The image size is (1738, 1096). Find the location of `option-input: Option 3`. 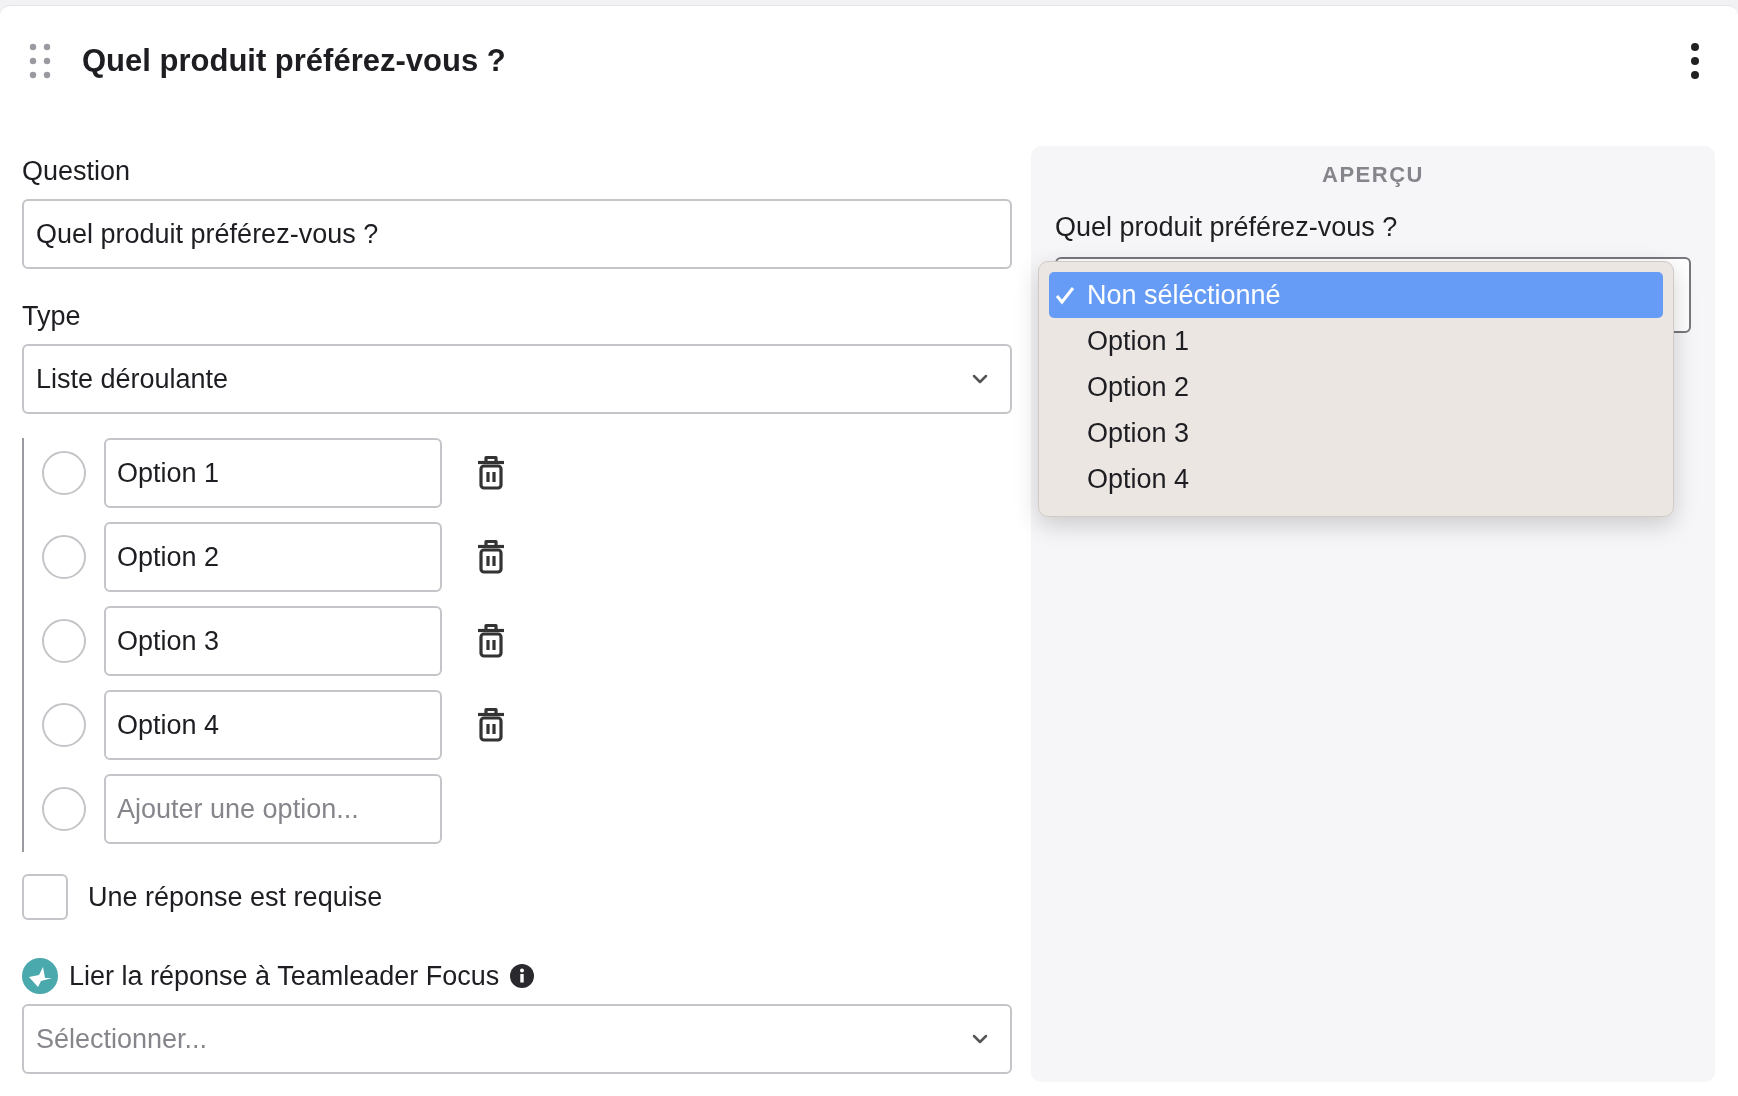

option-input: Option 3 is located at coordinates (273, 641).